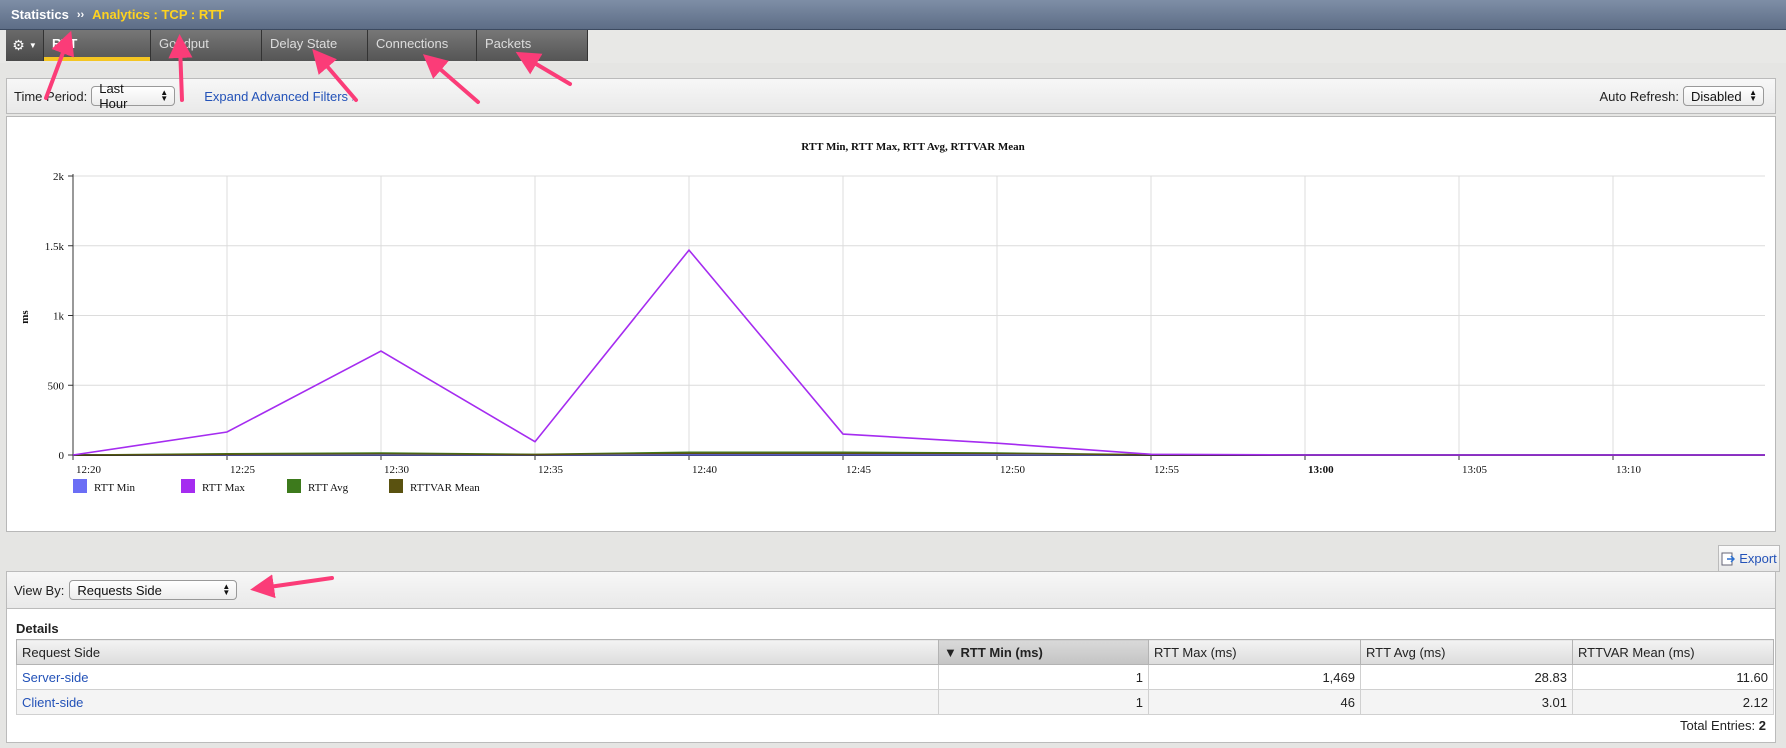  What do you see at coordinates (1728, 558) in the screenshot?
I see `export-icon` at bounding box center [1728, 558].